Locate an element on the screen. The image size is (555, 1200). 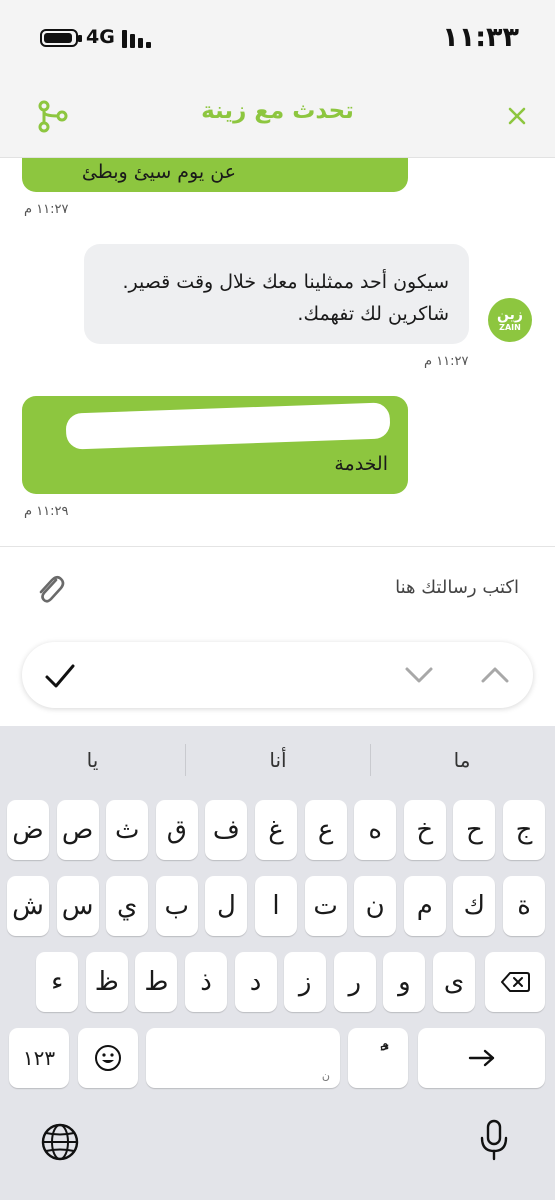
checkmark-icon is located at coordinates (60, 676).